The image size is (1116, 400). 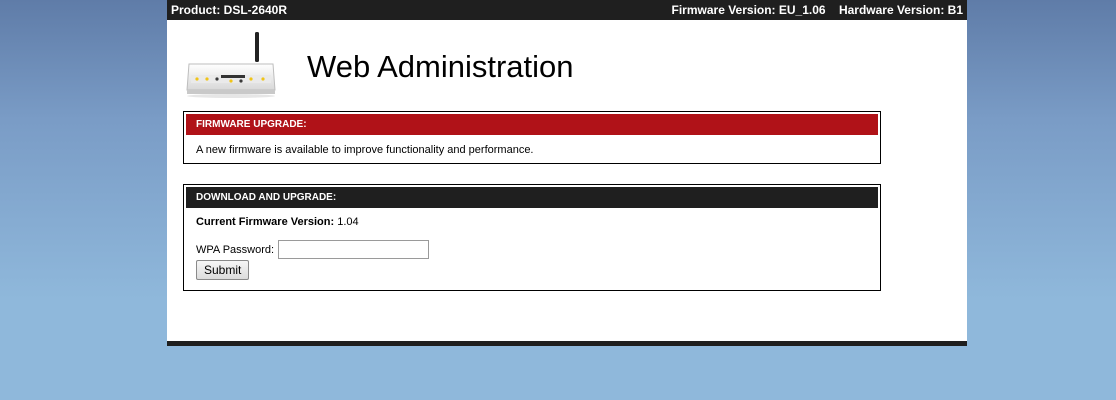 I want to click on current-firmware-label: Current Firmware Version:, so click(x=265, y=222).